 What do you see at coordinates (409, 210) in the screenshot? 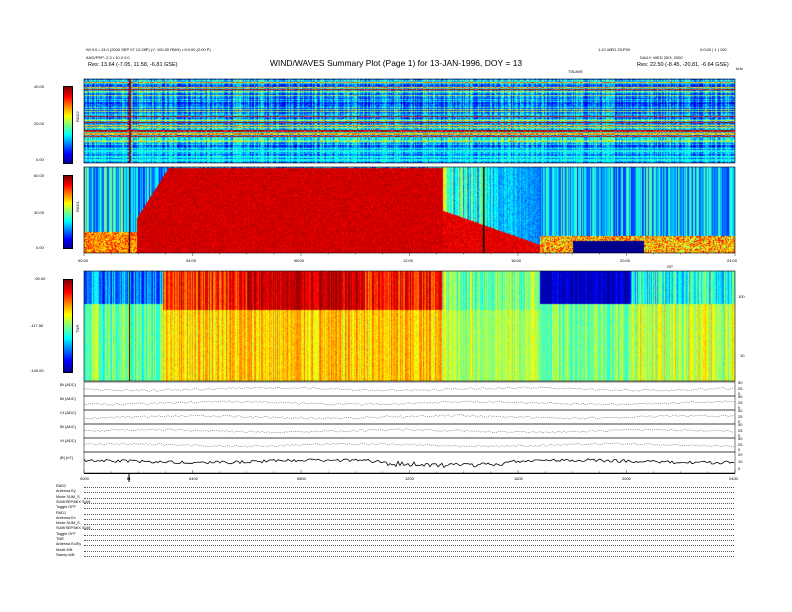
I see `rad1-frame` at bounding box center [409, 210].